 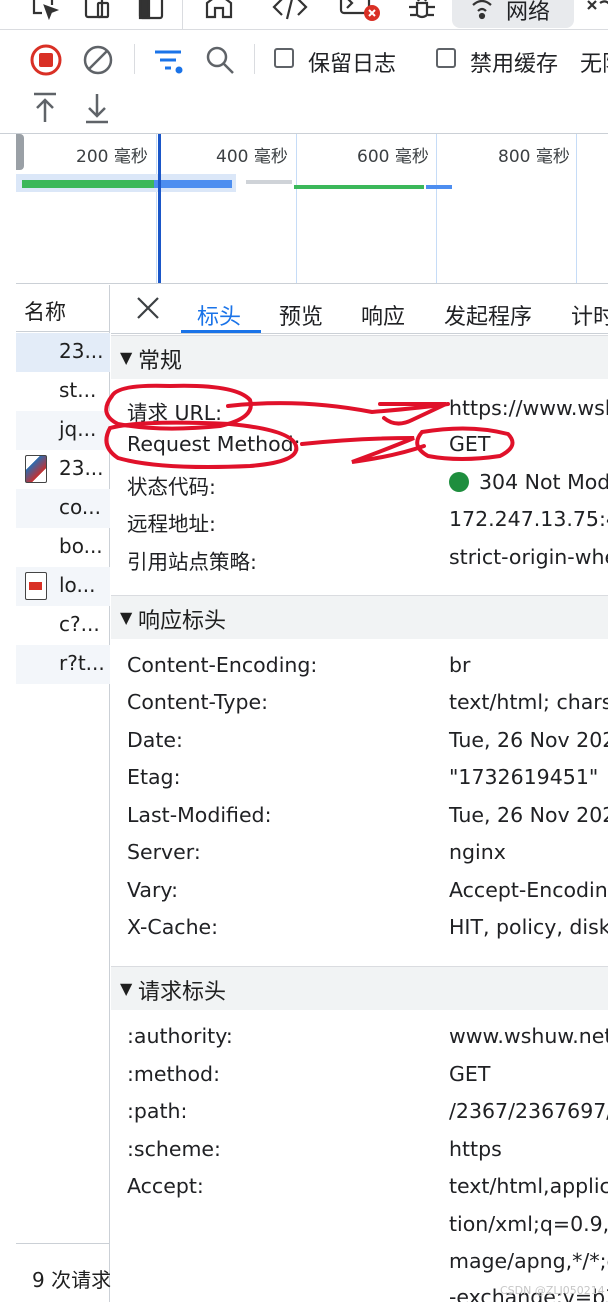 What do you see at coordinates (304, 82) in the screenshot?
I see `network-toolbar: 保留日志 禁用缓存 无限` at bounding box center [304, 82].